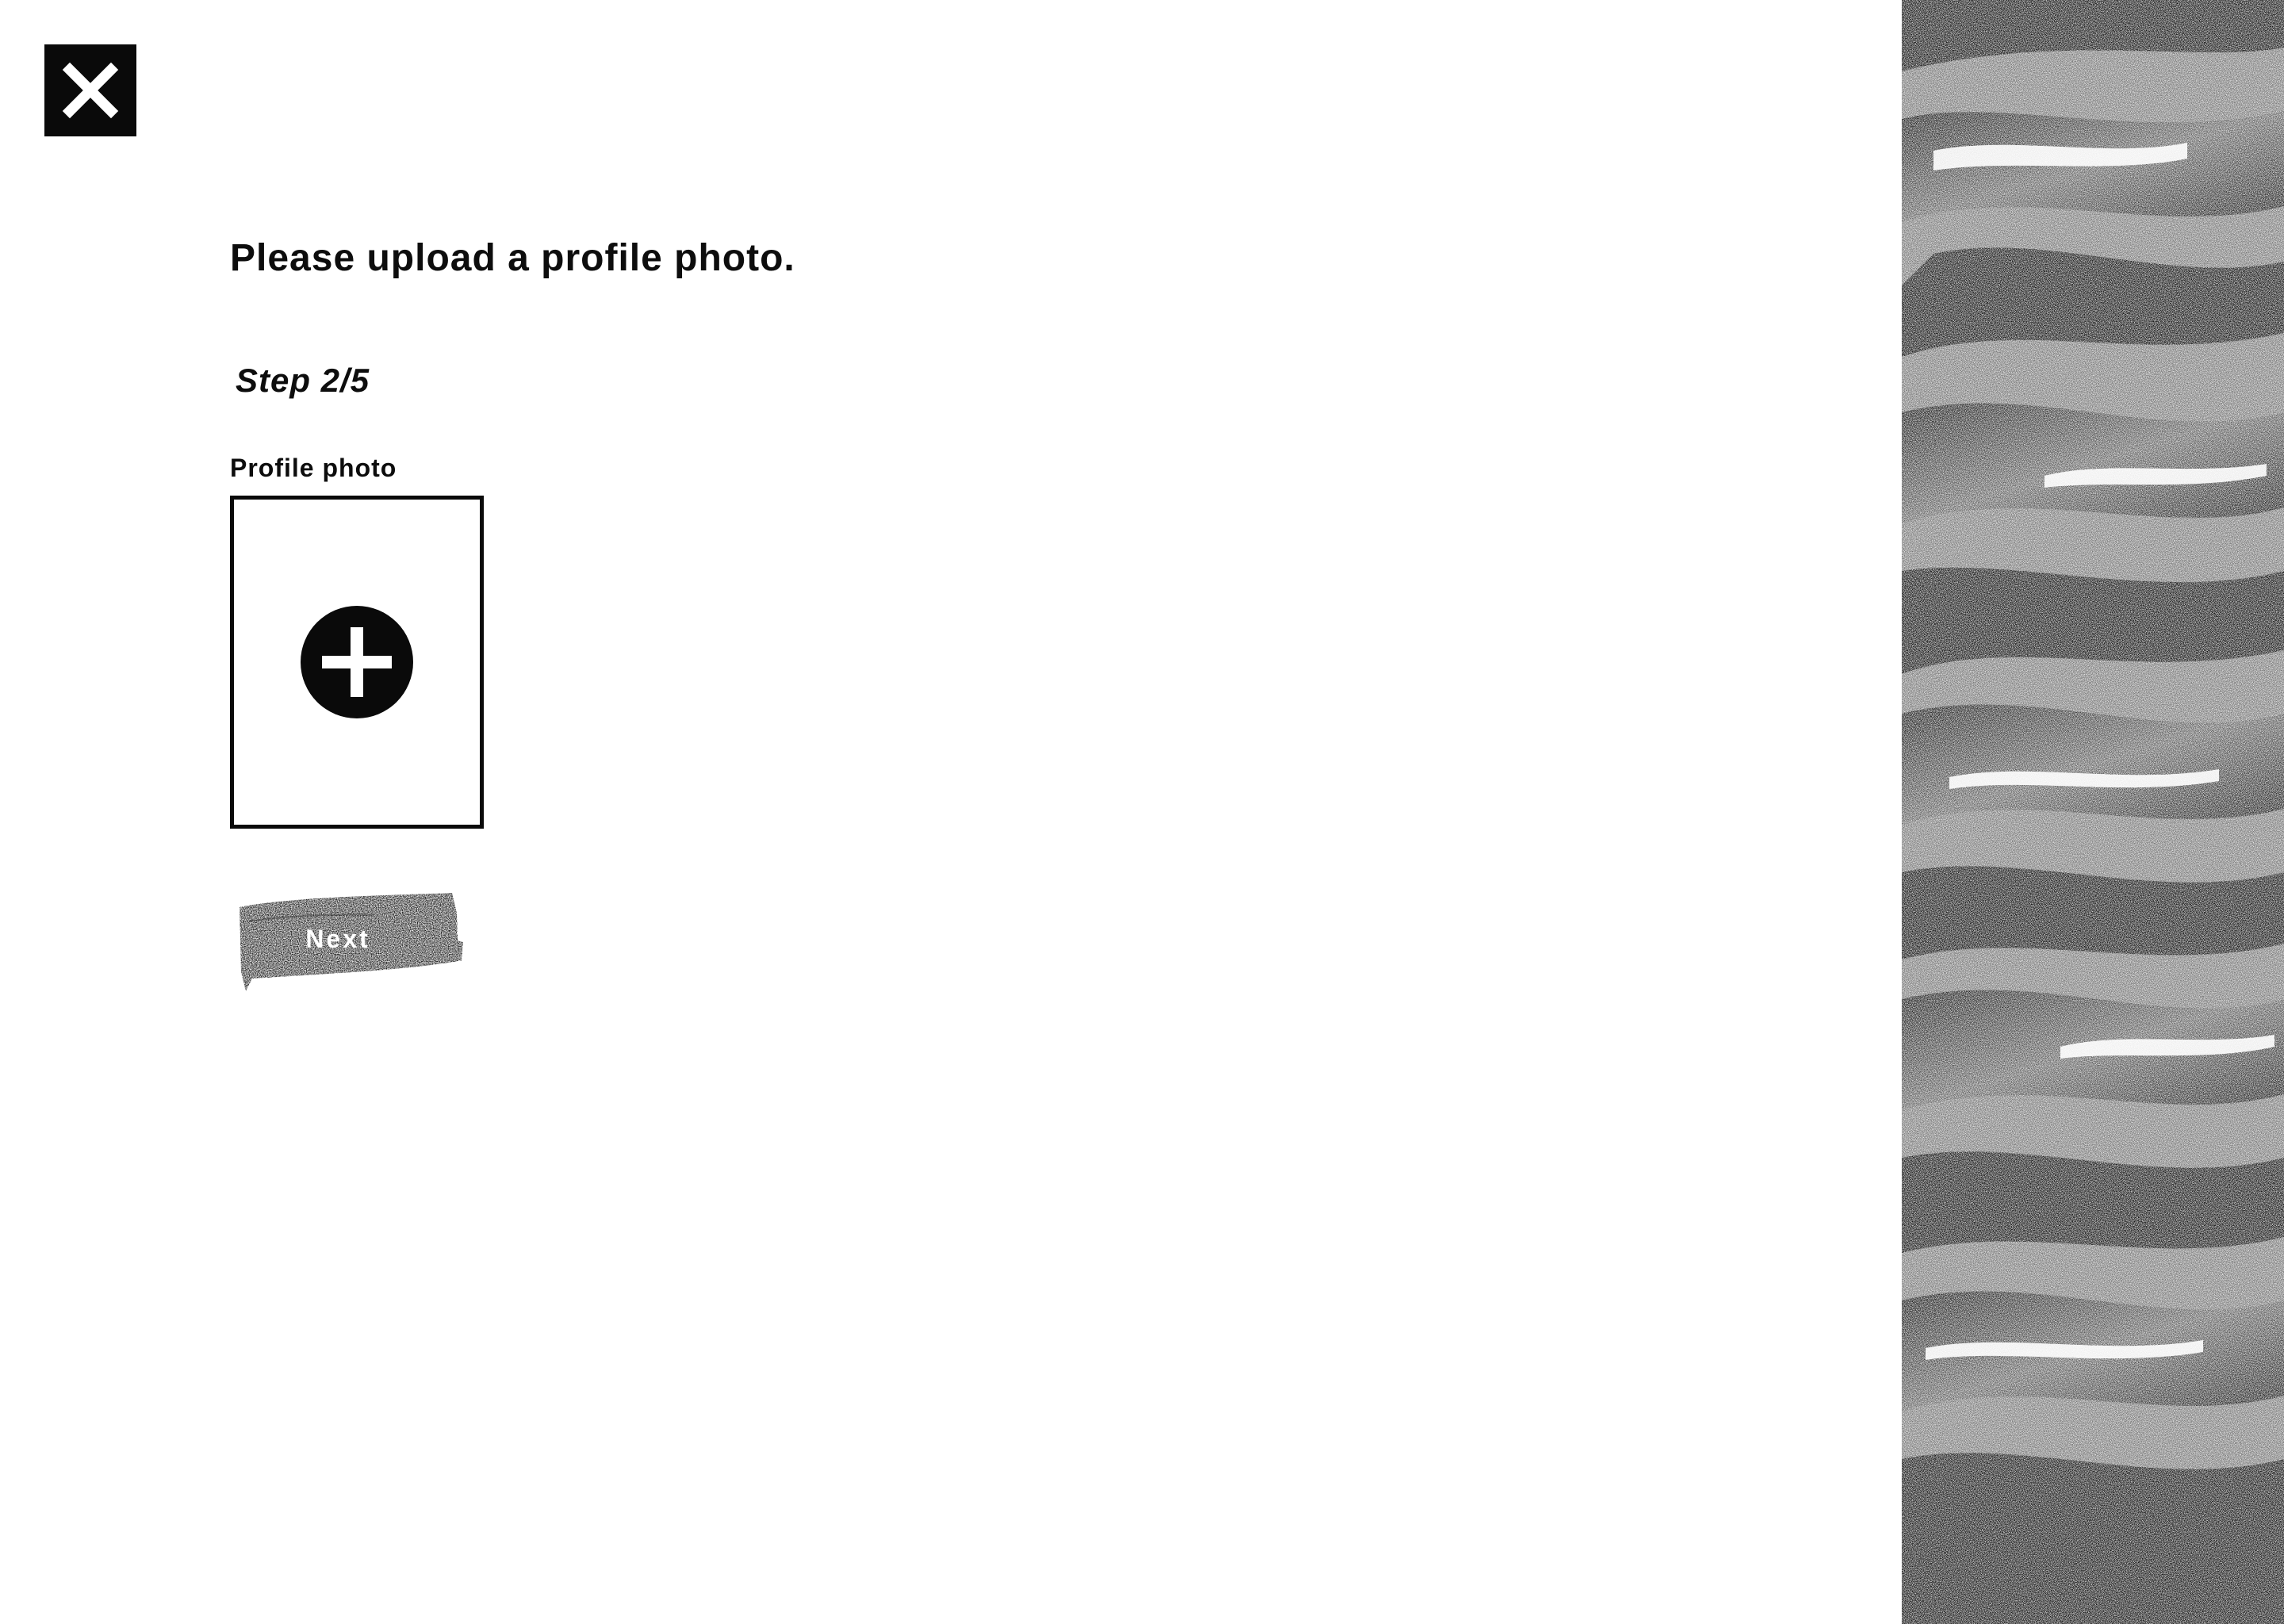  What do you see at coordinates (303, 380) in the screenshot?
I see `step-indicator: Step 2/5` at bounding box center [303, 380].